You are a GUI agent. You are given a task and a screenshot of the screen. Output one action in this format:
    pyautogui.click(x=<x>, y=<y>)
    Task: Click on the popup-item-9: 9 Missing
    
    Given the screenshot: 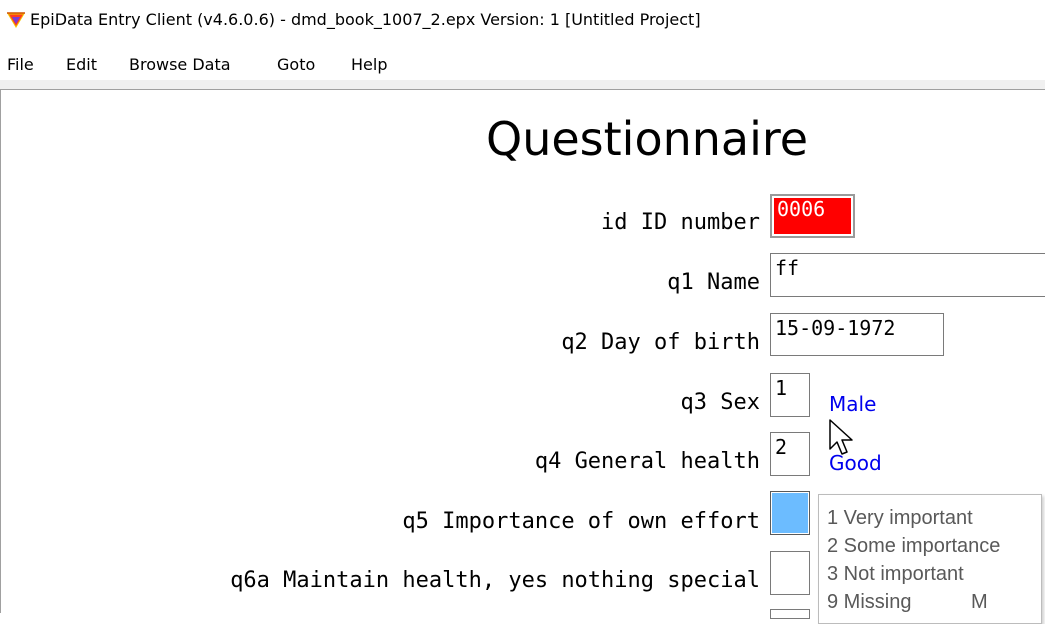 What is the action you would take?
    pyautogui.click(x=869, y=602)
    